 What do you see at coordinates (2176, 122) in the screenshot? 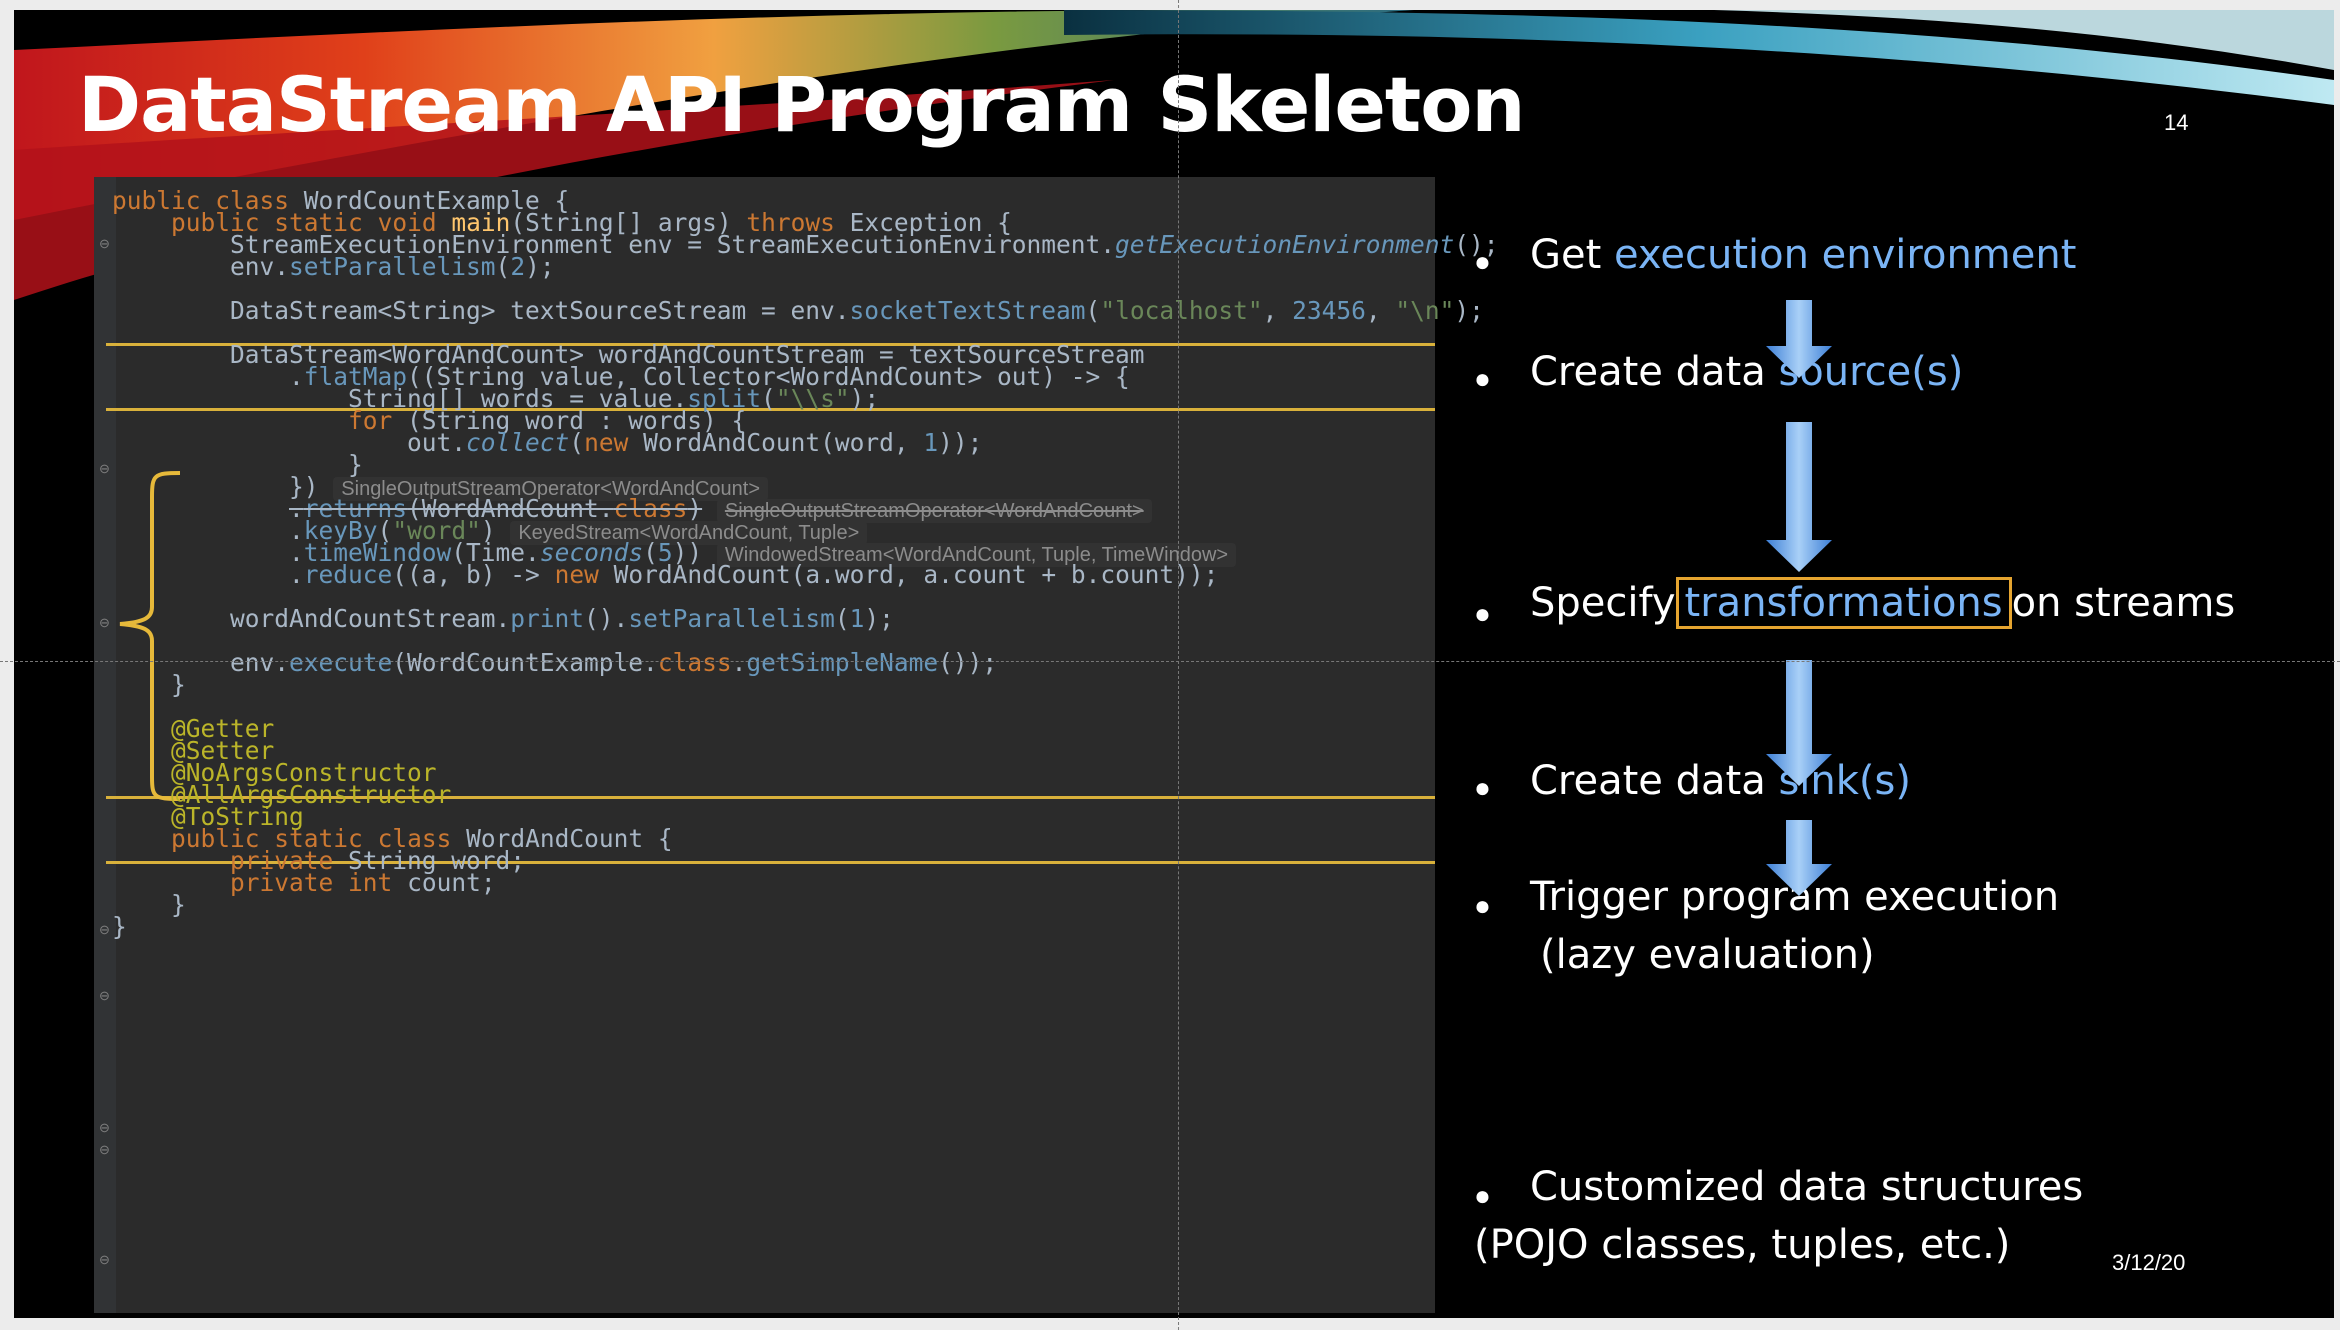
I see `slide-number: 14` at bounding box center [2176, 122].